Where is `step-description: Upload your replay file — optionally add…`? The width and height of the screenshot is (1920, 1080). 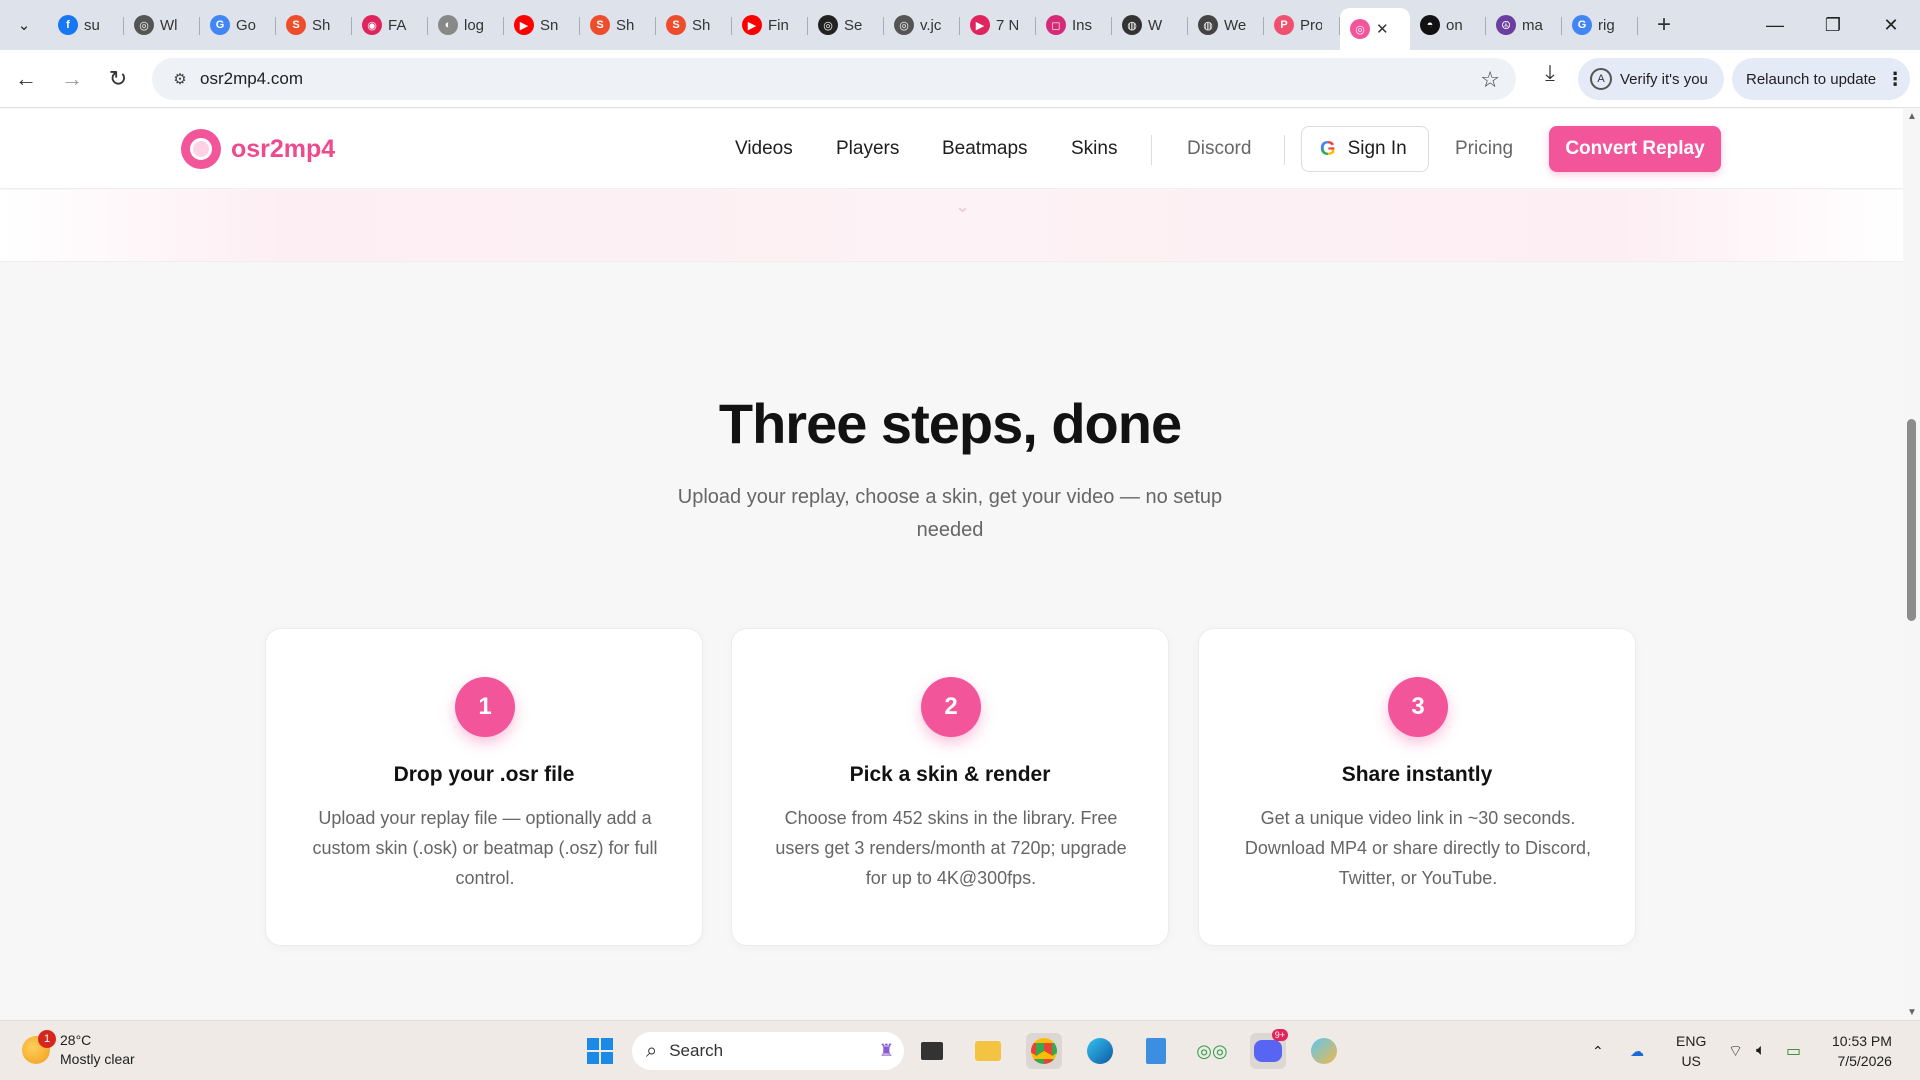 step-description: Upload your replay file — optionally add… is located at coordinates (485, 848).